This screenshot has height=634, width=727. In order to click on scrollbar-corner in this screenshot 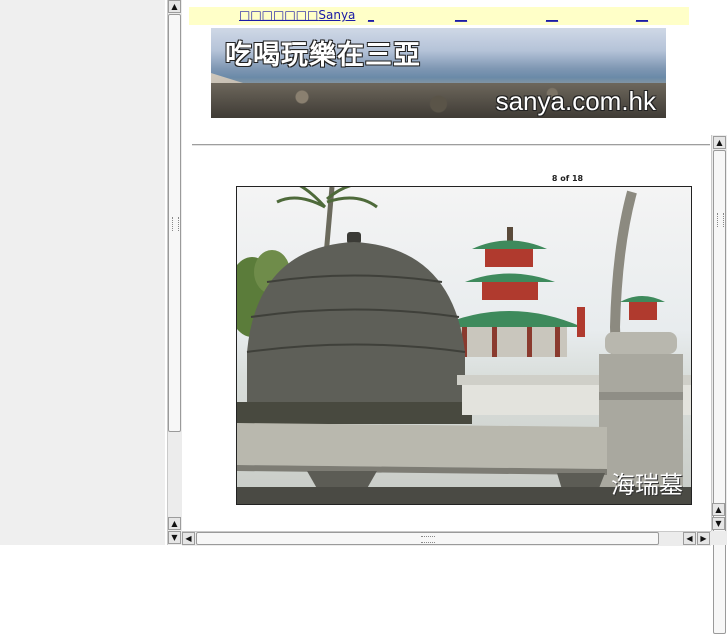, I will do `click(719, 538)`.